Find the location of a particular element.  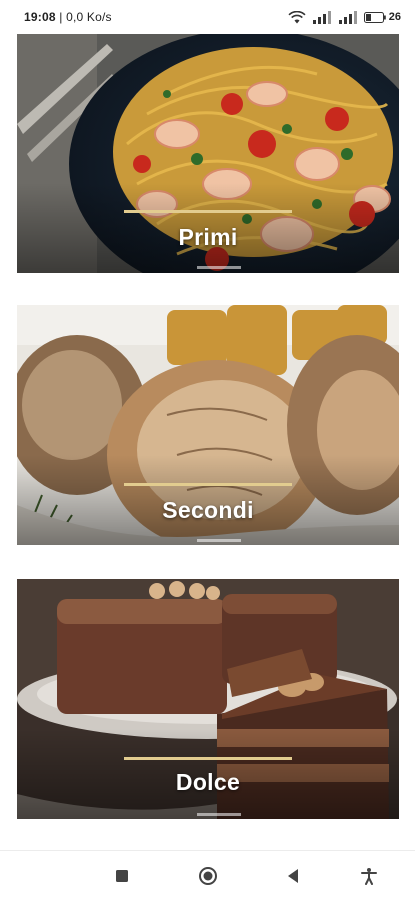

status-bar: 19:08 | 0,0 Ko/s 26 is located at coordinates (207, 17).